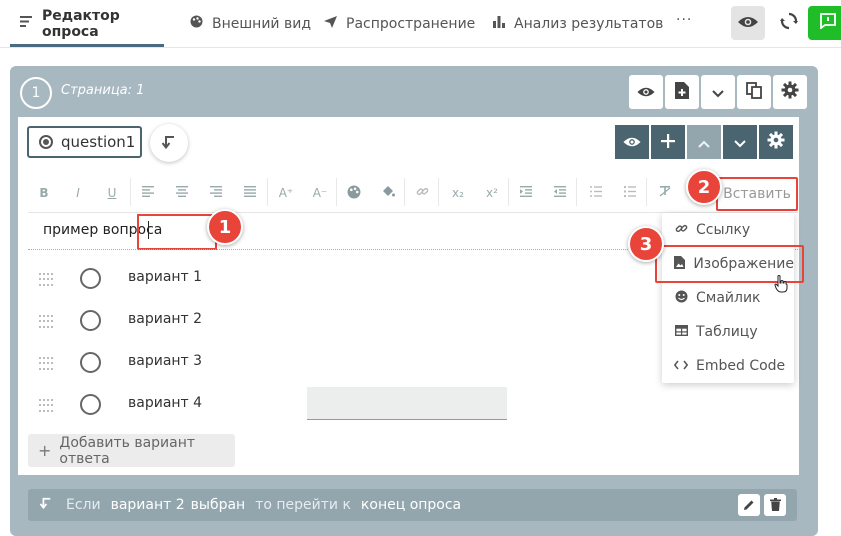 Image resolution: width=841 pixels, height=536 pixels. I want to click on align-justify-button, so click(250, 193).